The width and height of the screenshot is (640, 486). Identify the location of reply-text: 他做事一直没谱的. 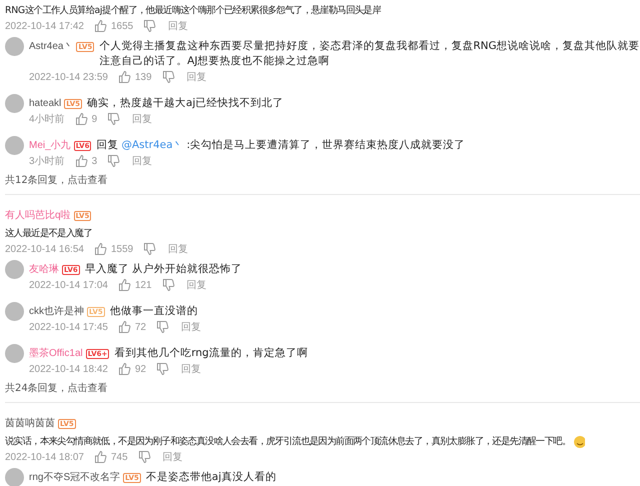
(154, 311).